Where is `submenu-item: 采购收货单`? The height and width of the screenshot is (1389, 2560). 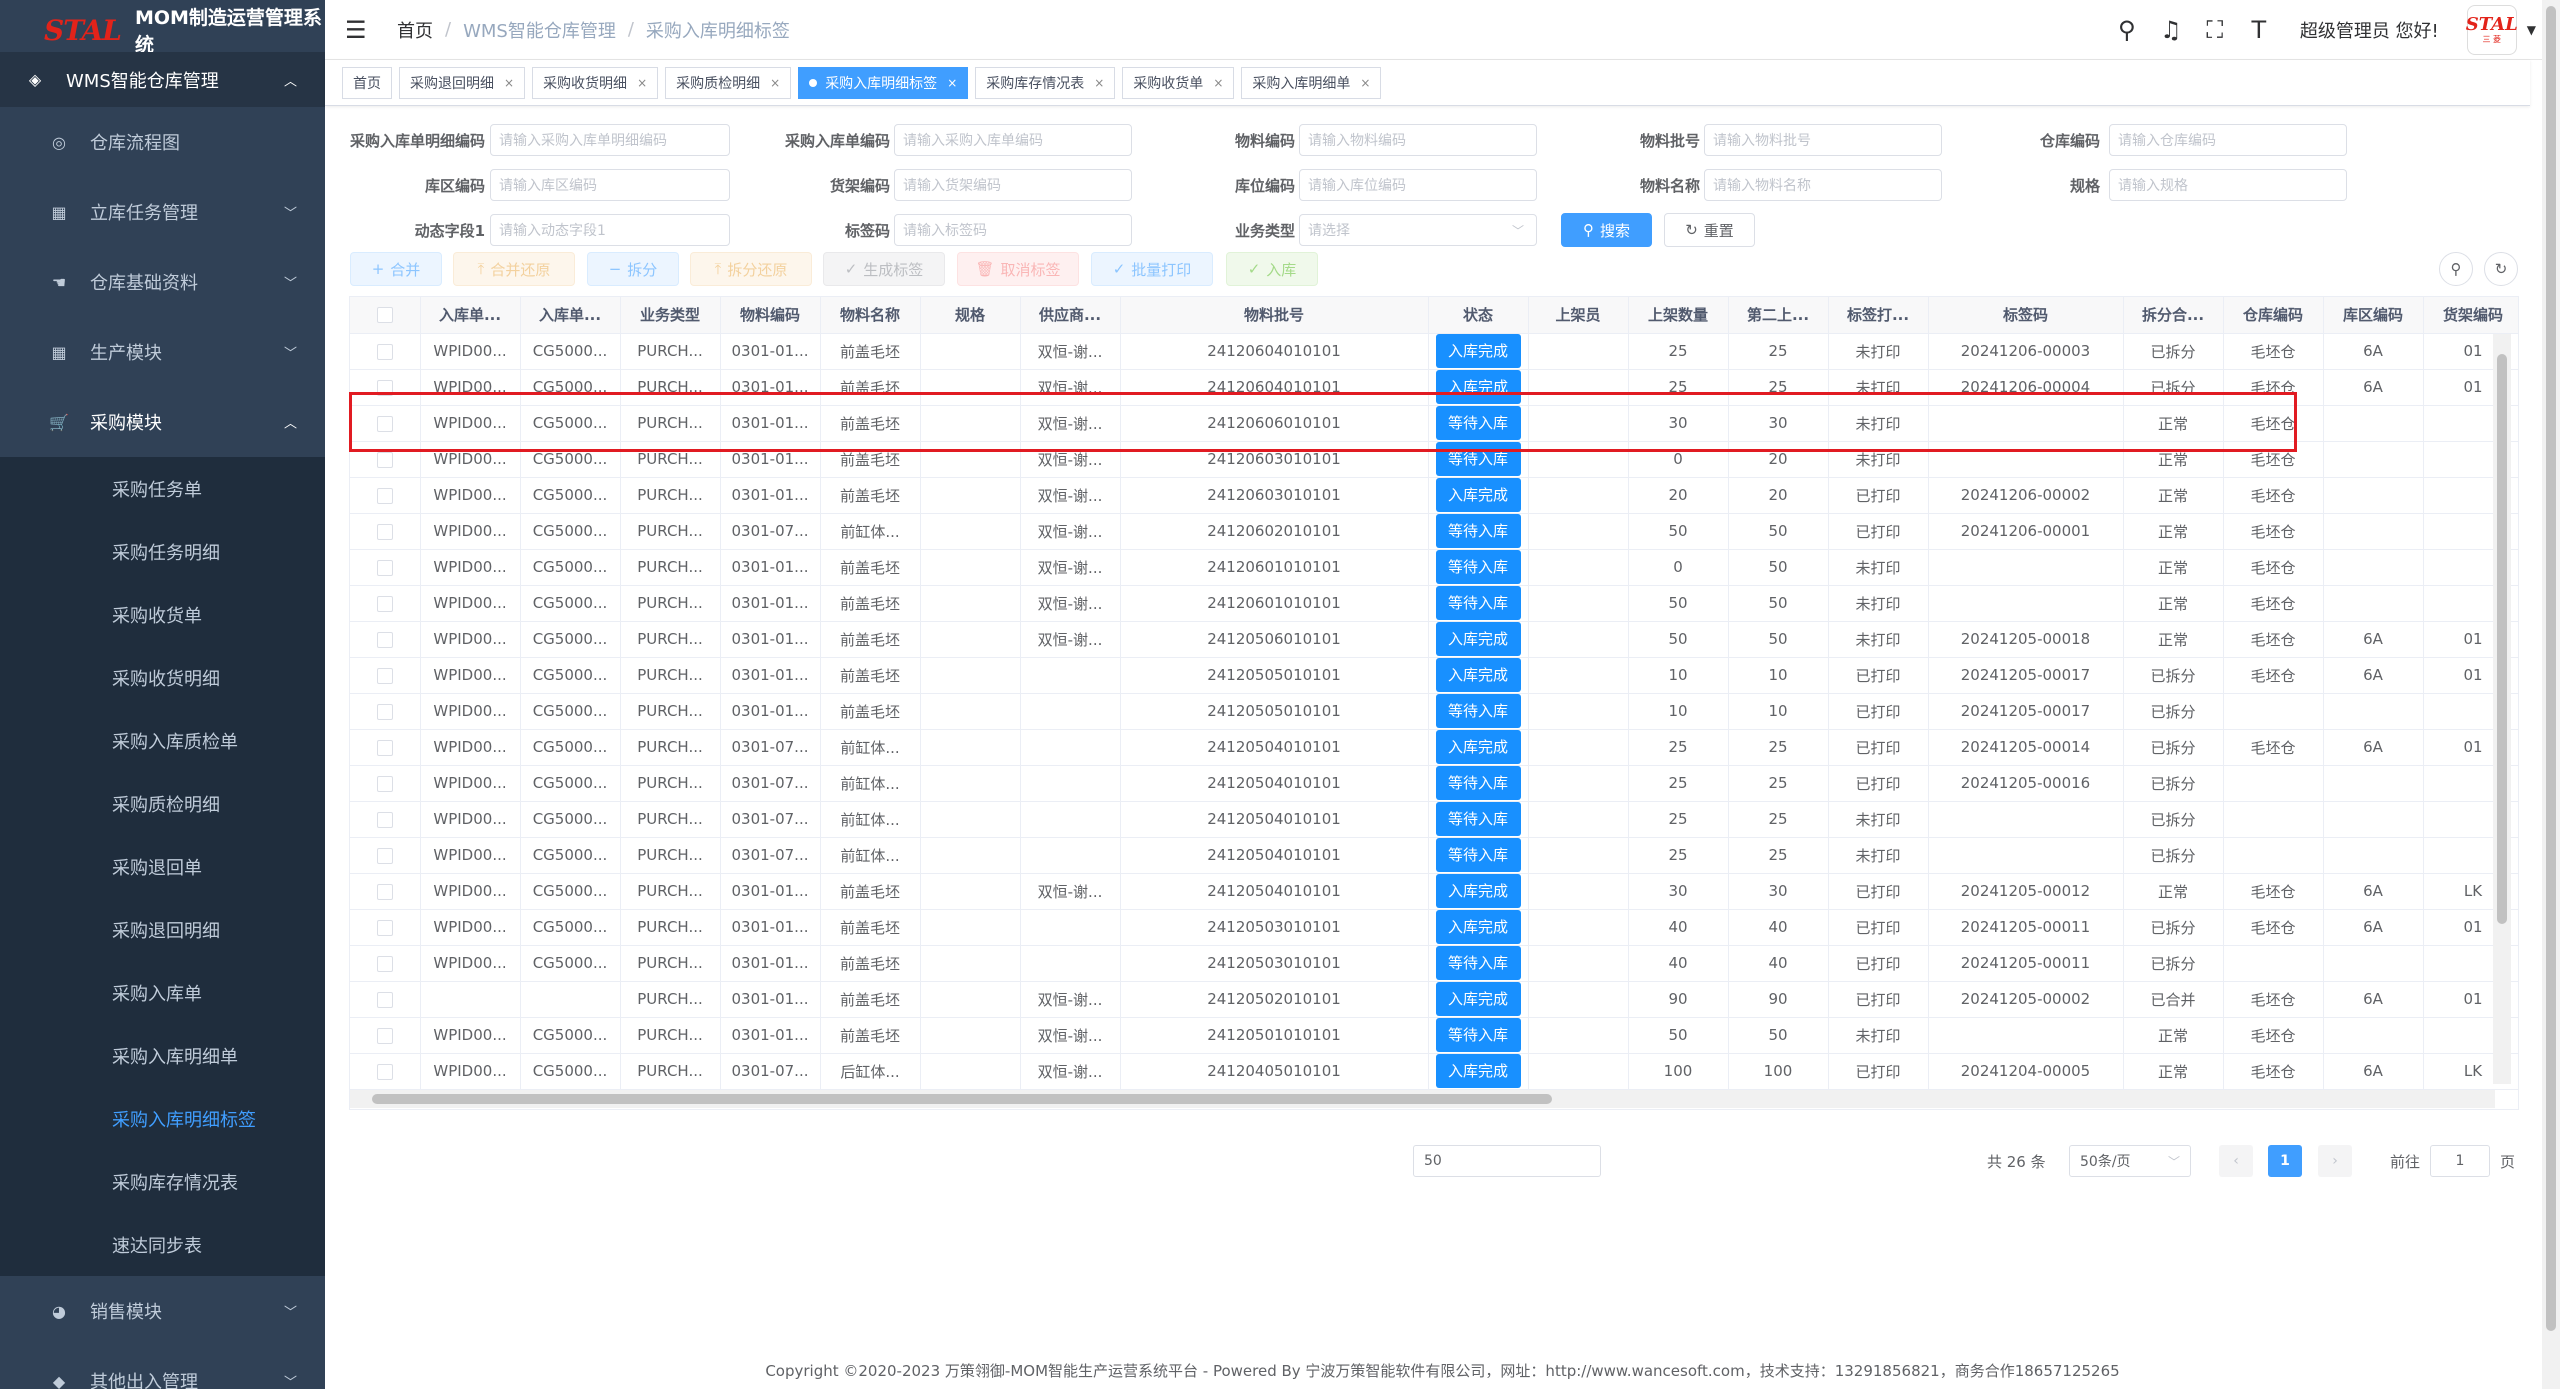 submenu-item: 采购收货单 is located at coordinates (162, 614).